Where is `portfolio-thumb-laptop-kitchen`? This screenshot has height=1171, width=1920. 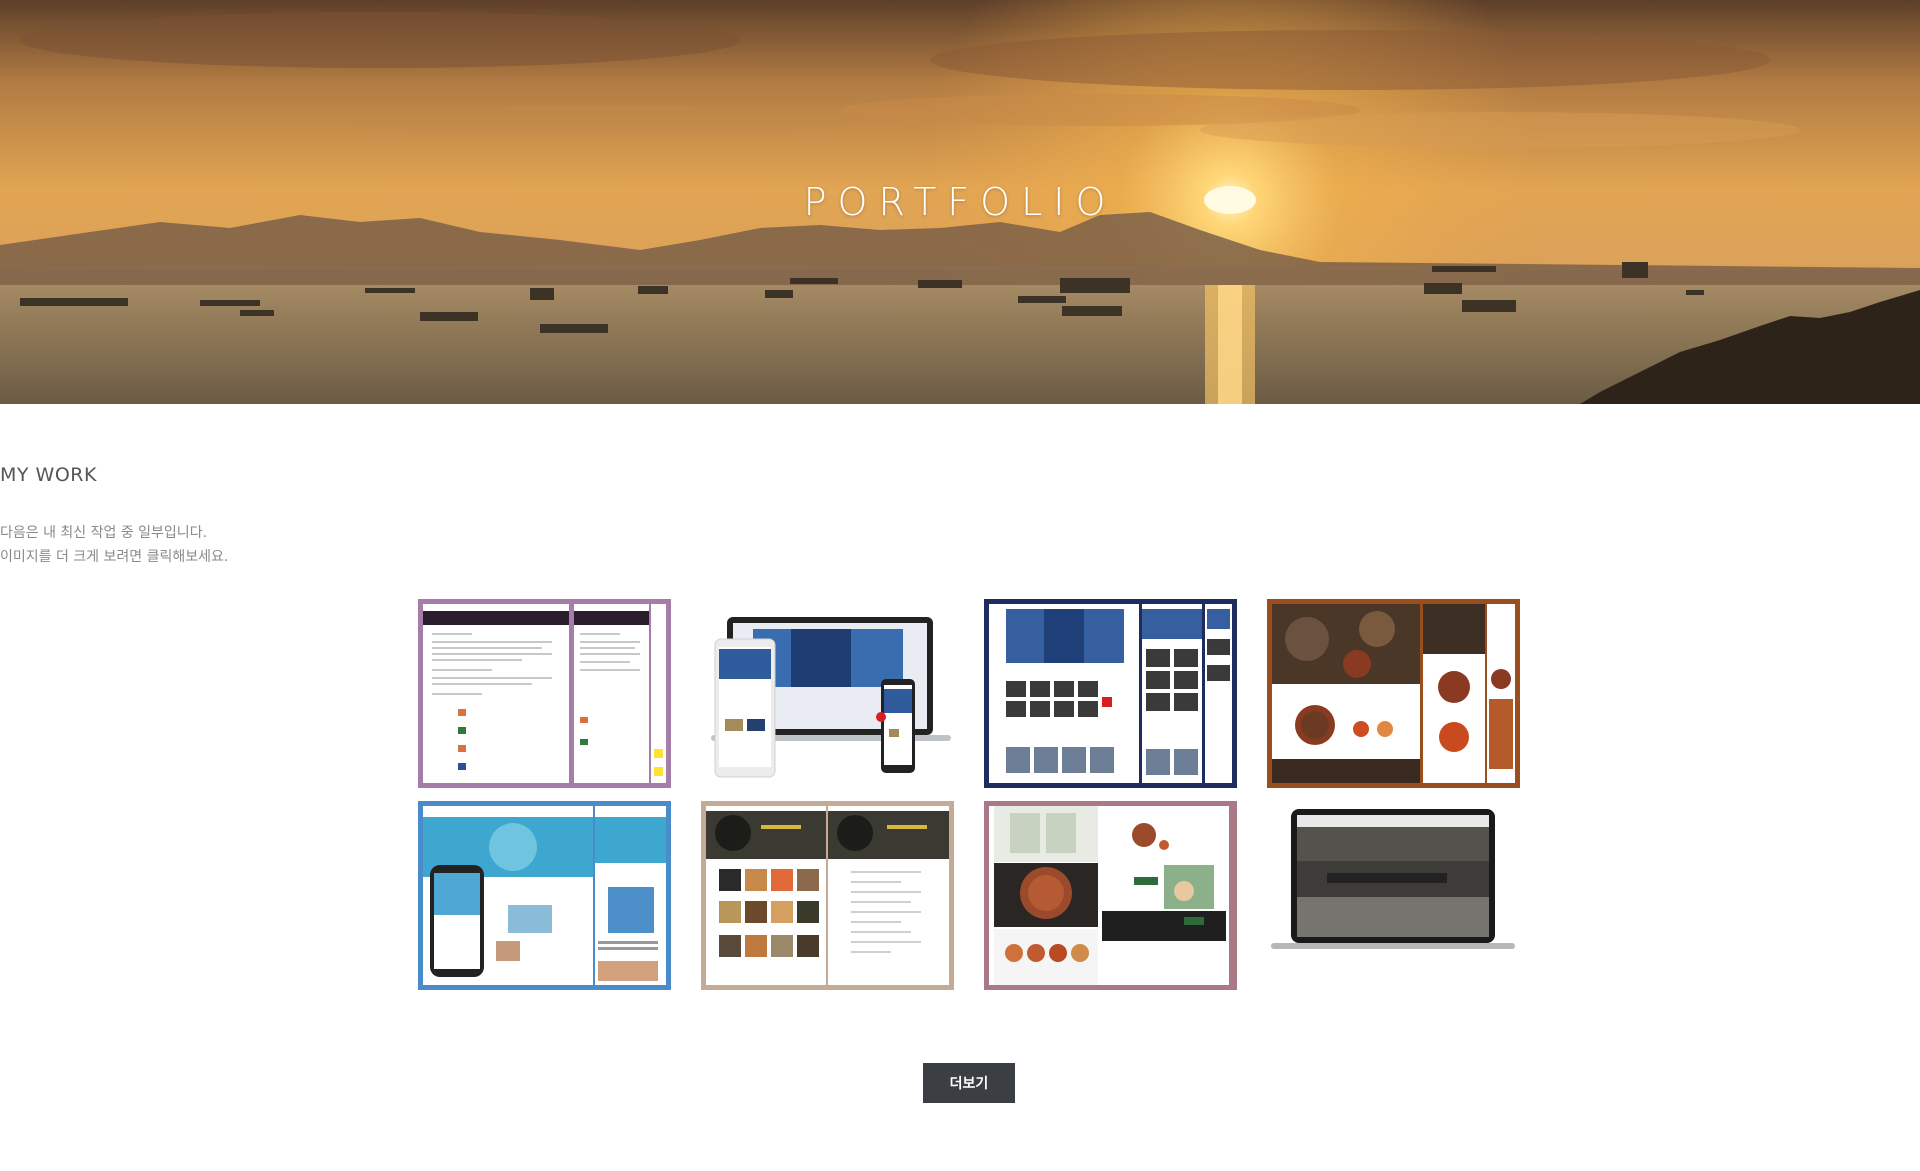 portfolio-thumb-laptop-kitchen is located at coordinates (1393, 895).